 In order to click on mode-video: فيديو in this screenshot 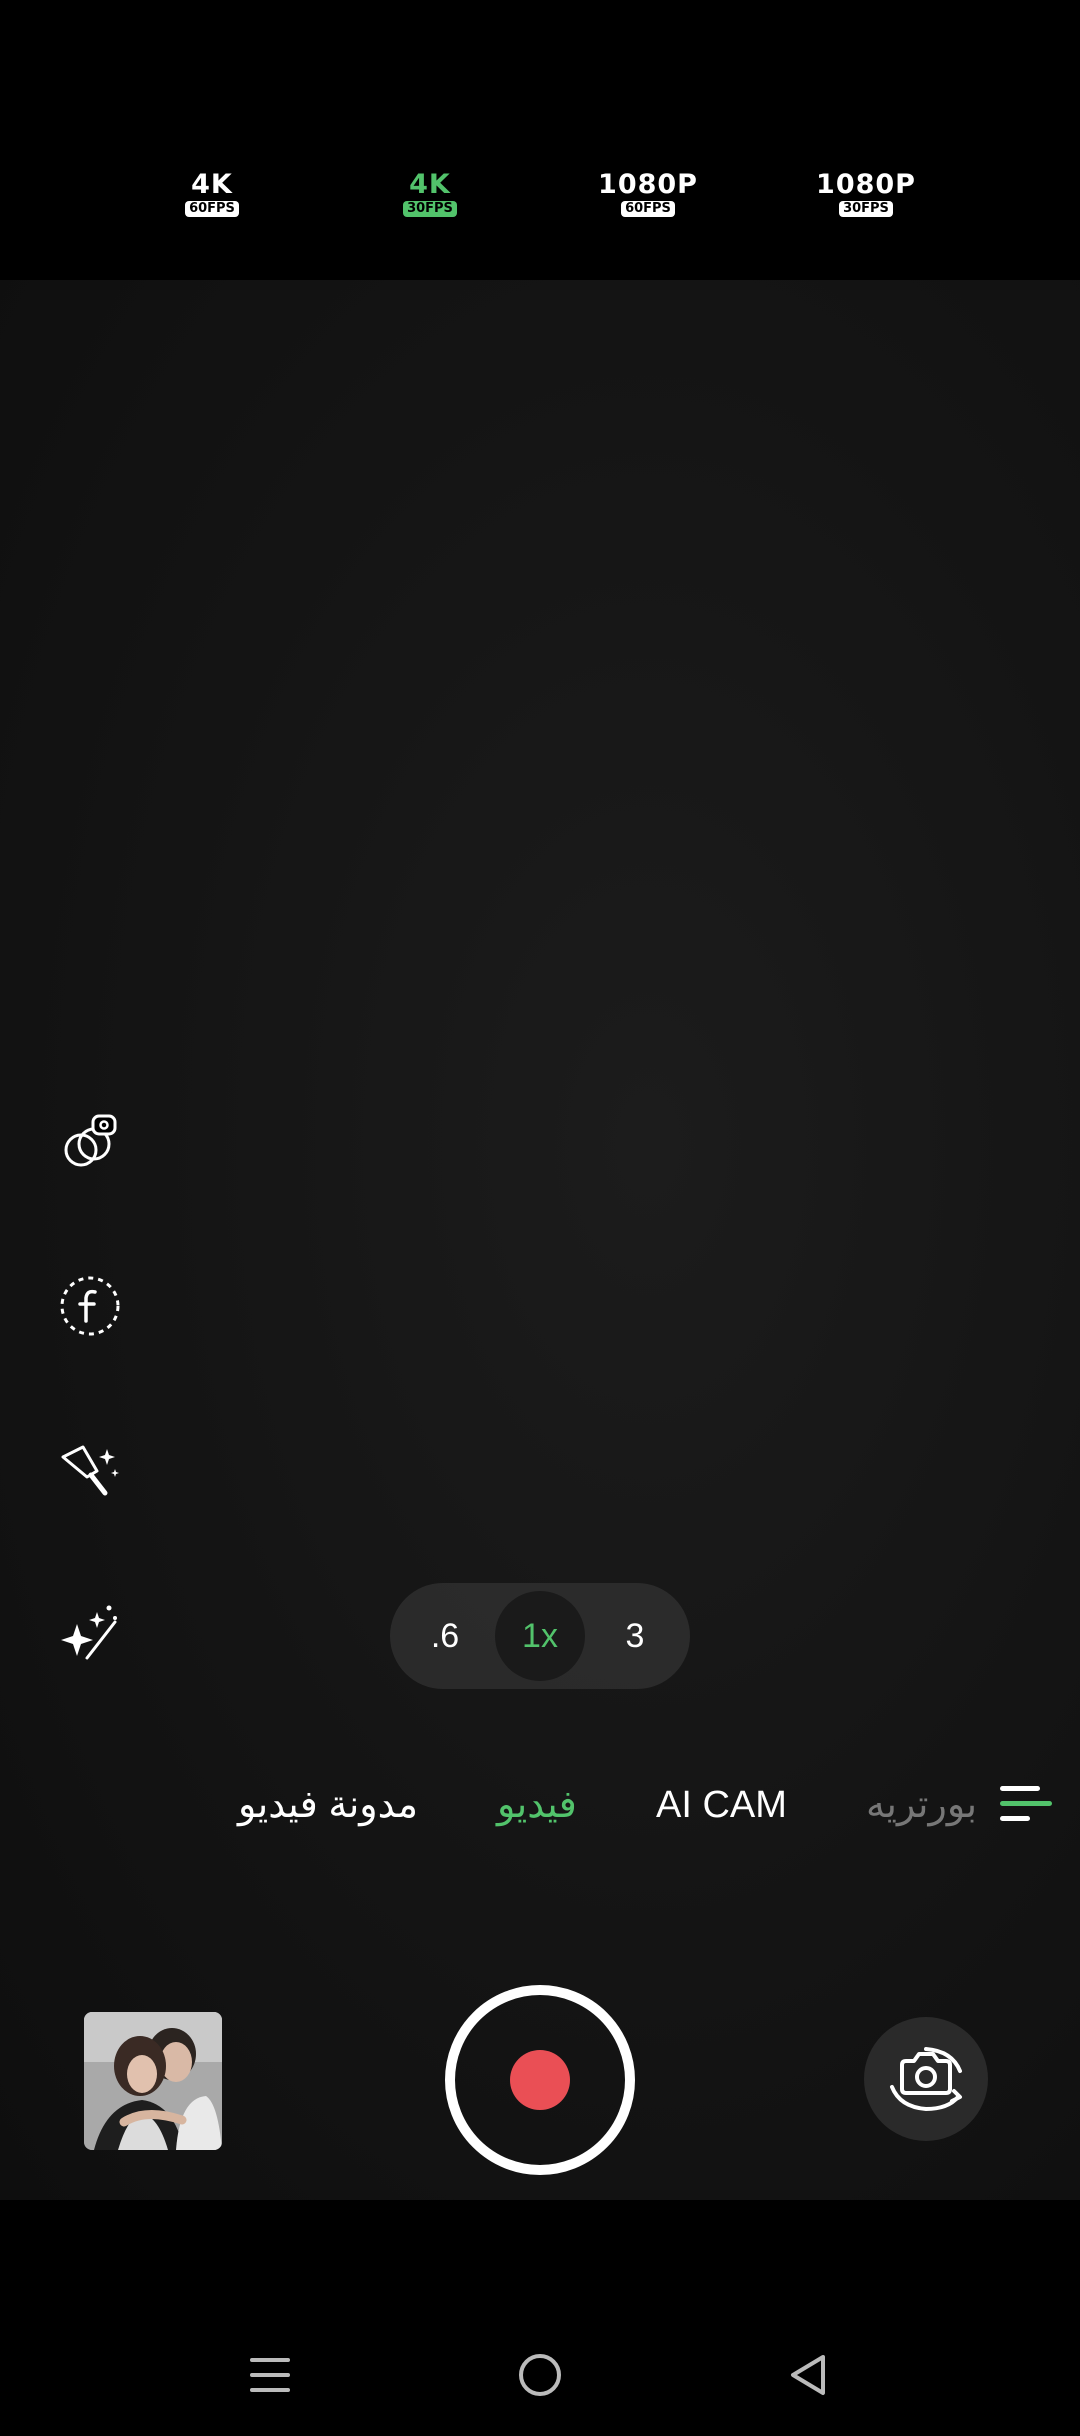, I will do `click(537, 1805)`.